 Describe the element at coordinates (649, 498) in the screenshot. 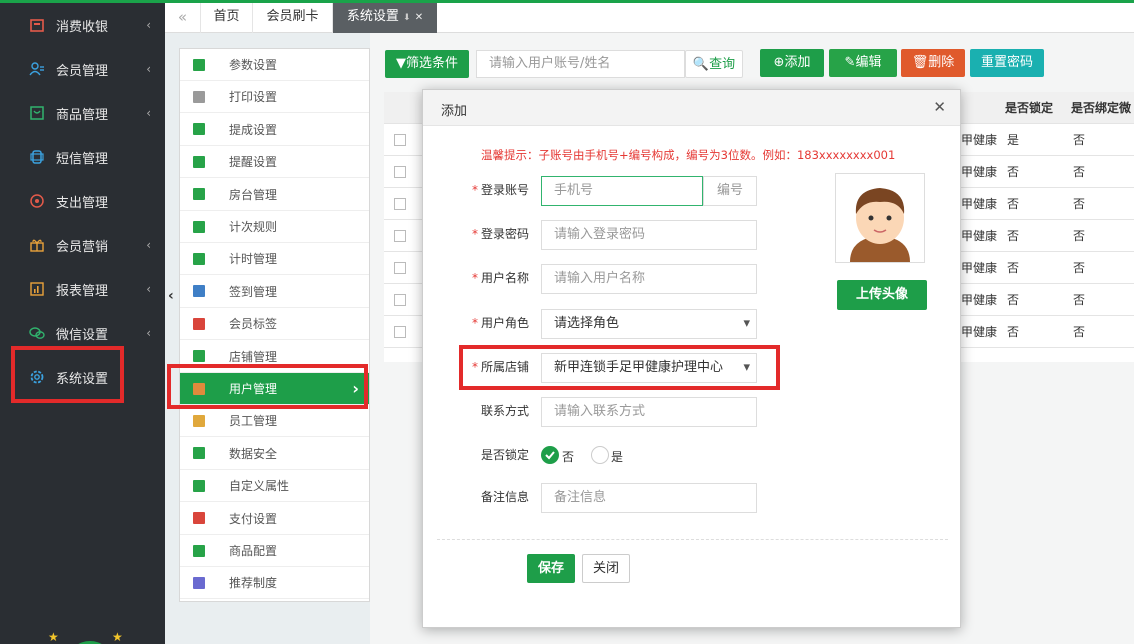

I see `remark-input: 备注信息` at that location.